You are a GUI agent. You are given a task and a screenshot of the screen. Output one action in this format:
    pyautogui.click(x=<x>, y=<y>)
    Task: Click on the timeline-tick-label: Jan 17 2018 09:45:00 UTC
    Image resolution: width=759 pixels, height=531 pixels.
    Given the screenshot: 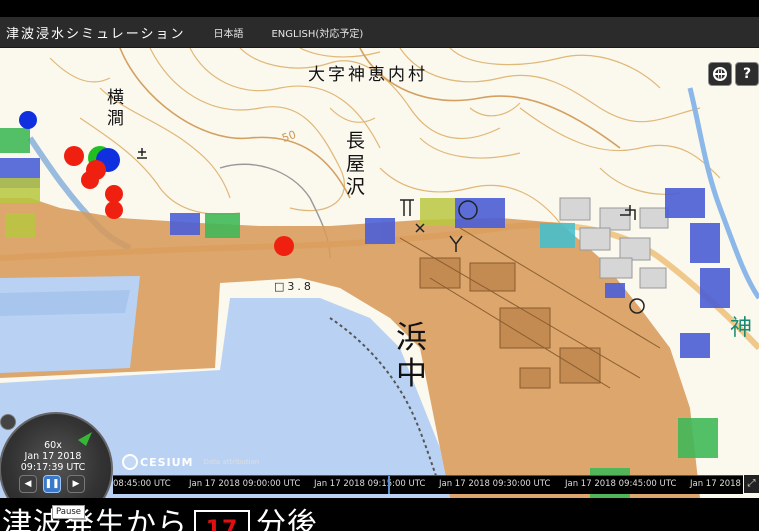 What is the action you would take?
    pyautogui.click(x=621, y=484)
    